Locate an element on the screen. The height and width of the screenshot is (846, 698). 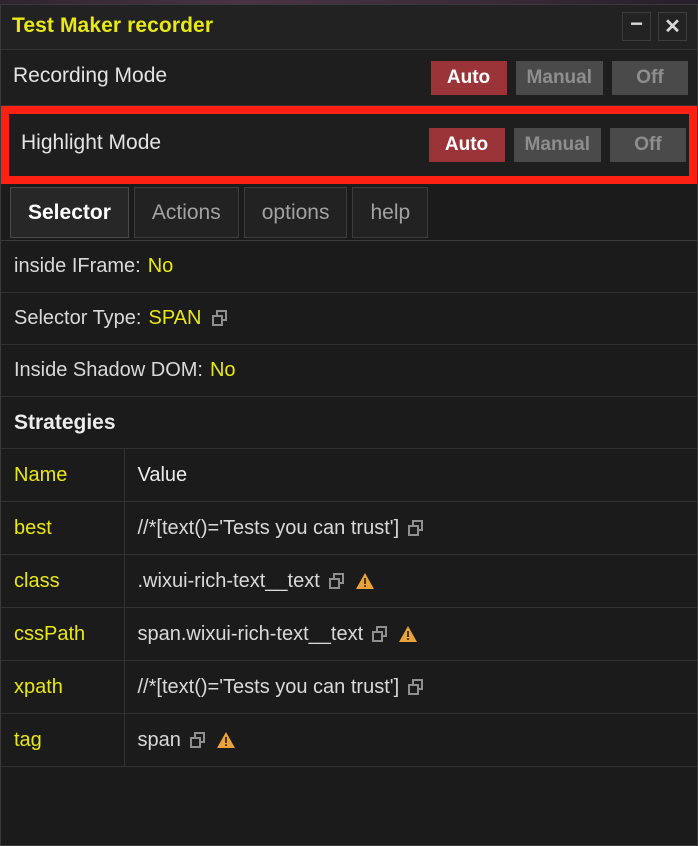
strategy-value: span is located at coordinates (159, 739).